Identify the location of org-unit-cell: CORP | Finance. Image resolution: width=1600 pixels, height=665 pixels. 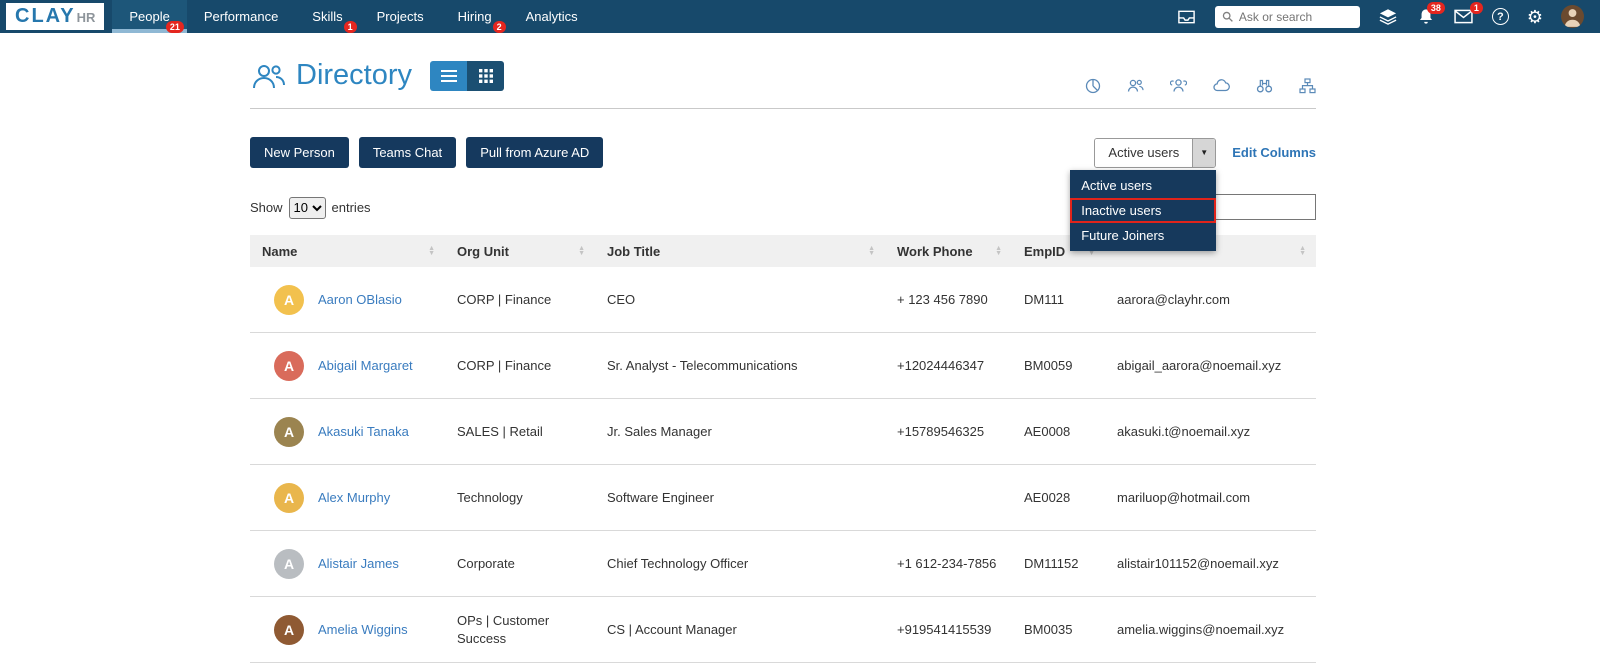
(504, 365).